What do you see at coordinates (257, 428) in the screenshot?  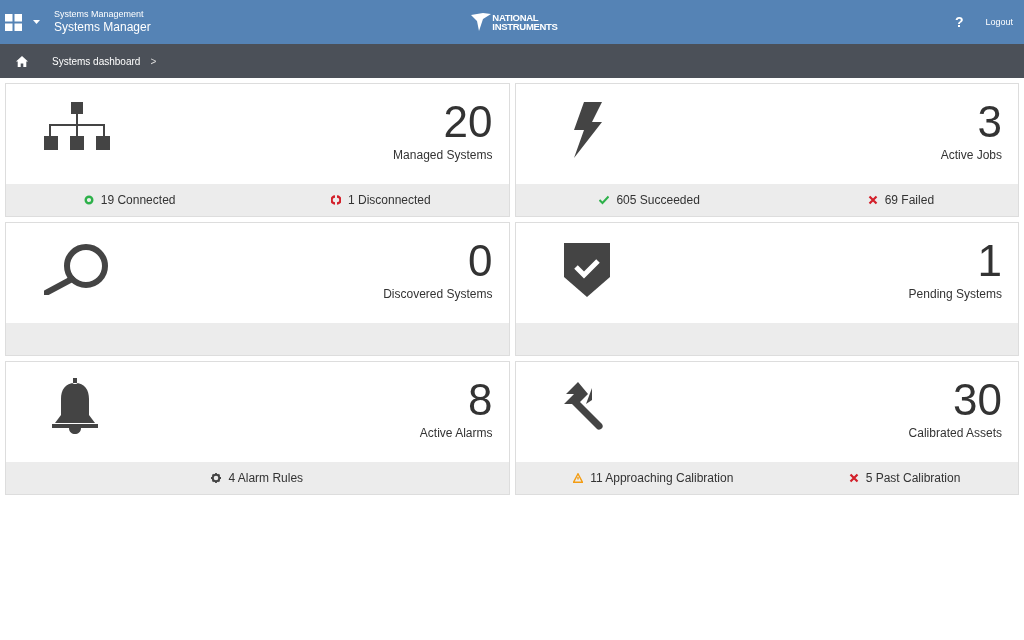 I see `dashboard-card: 8 Active Alarms 4 Alarm Rules` at bounding box center [257, 428].